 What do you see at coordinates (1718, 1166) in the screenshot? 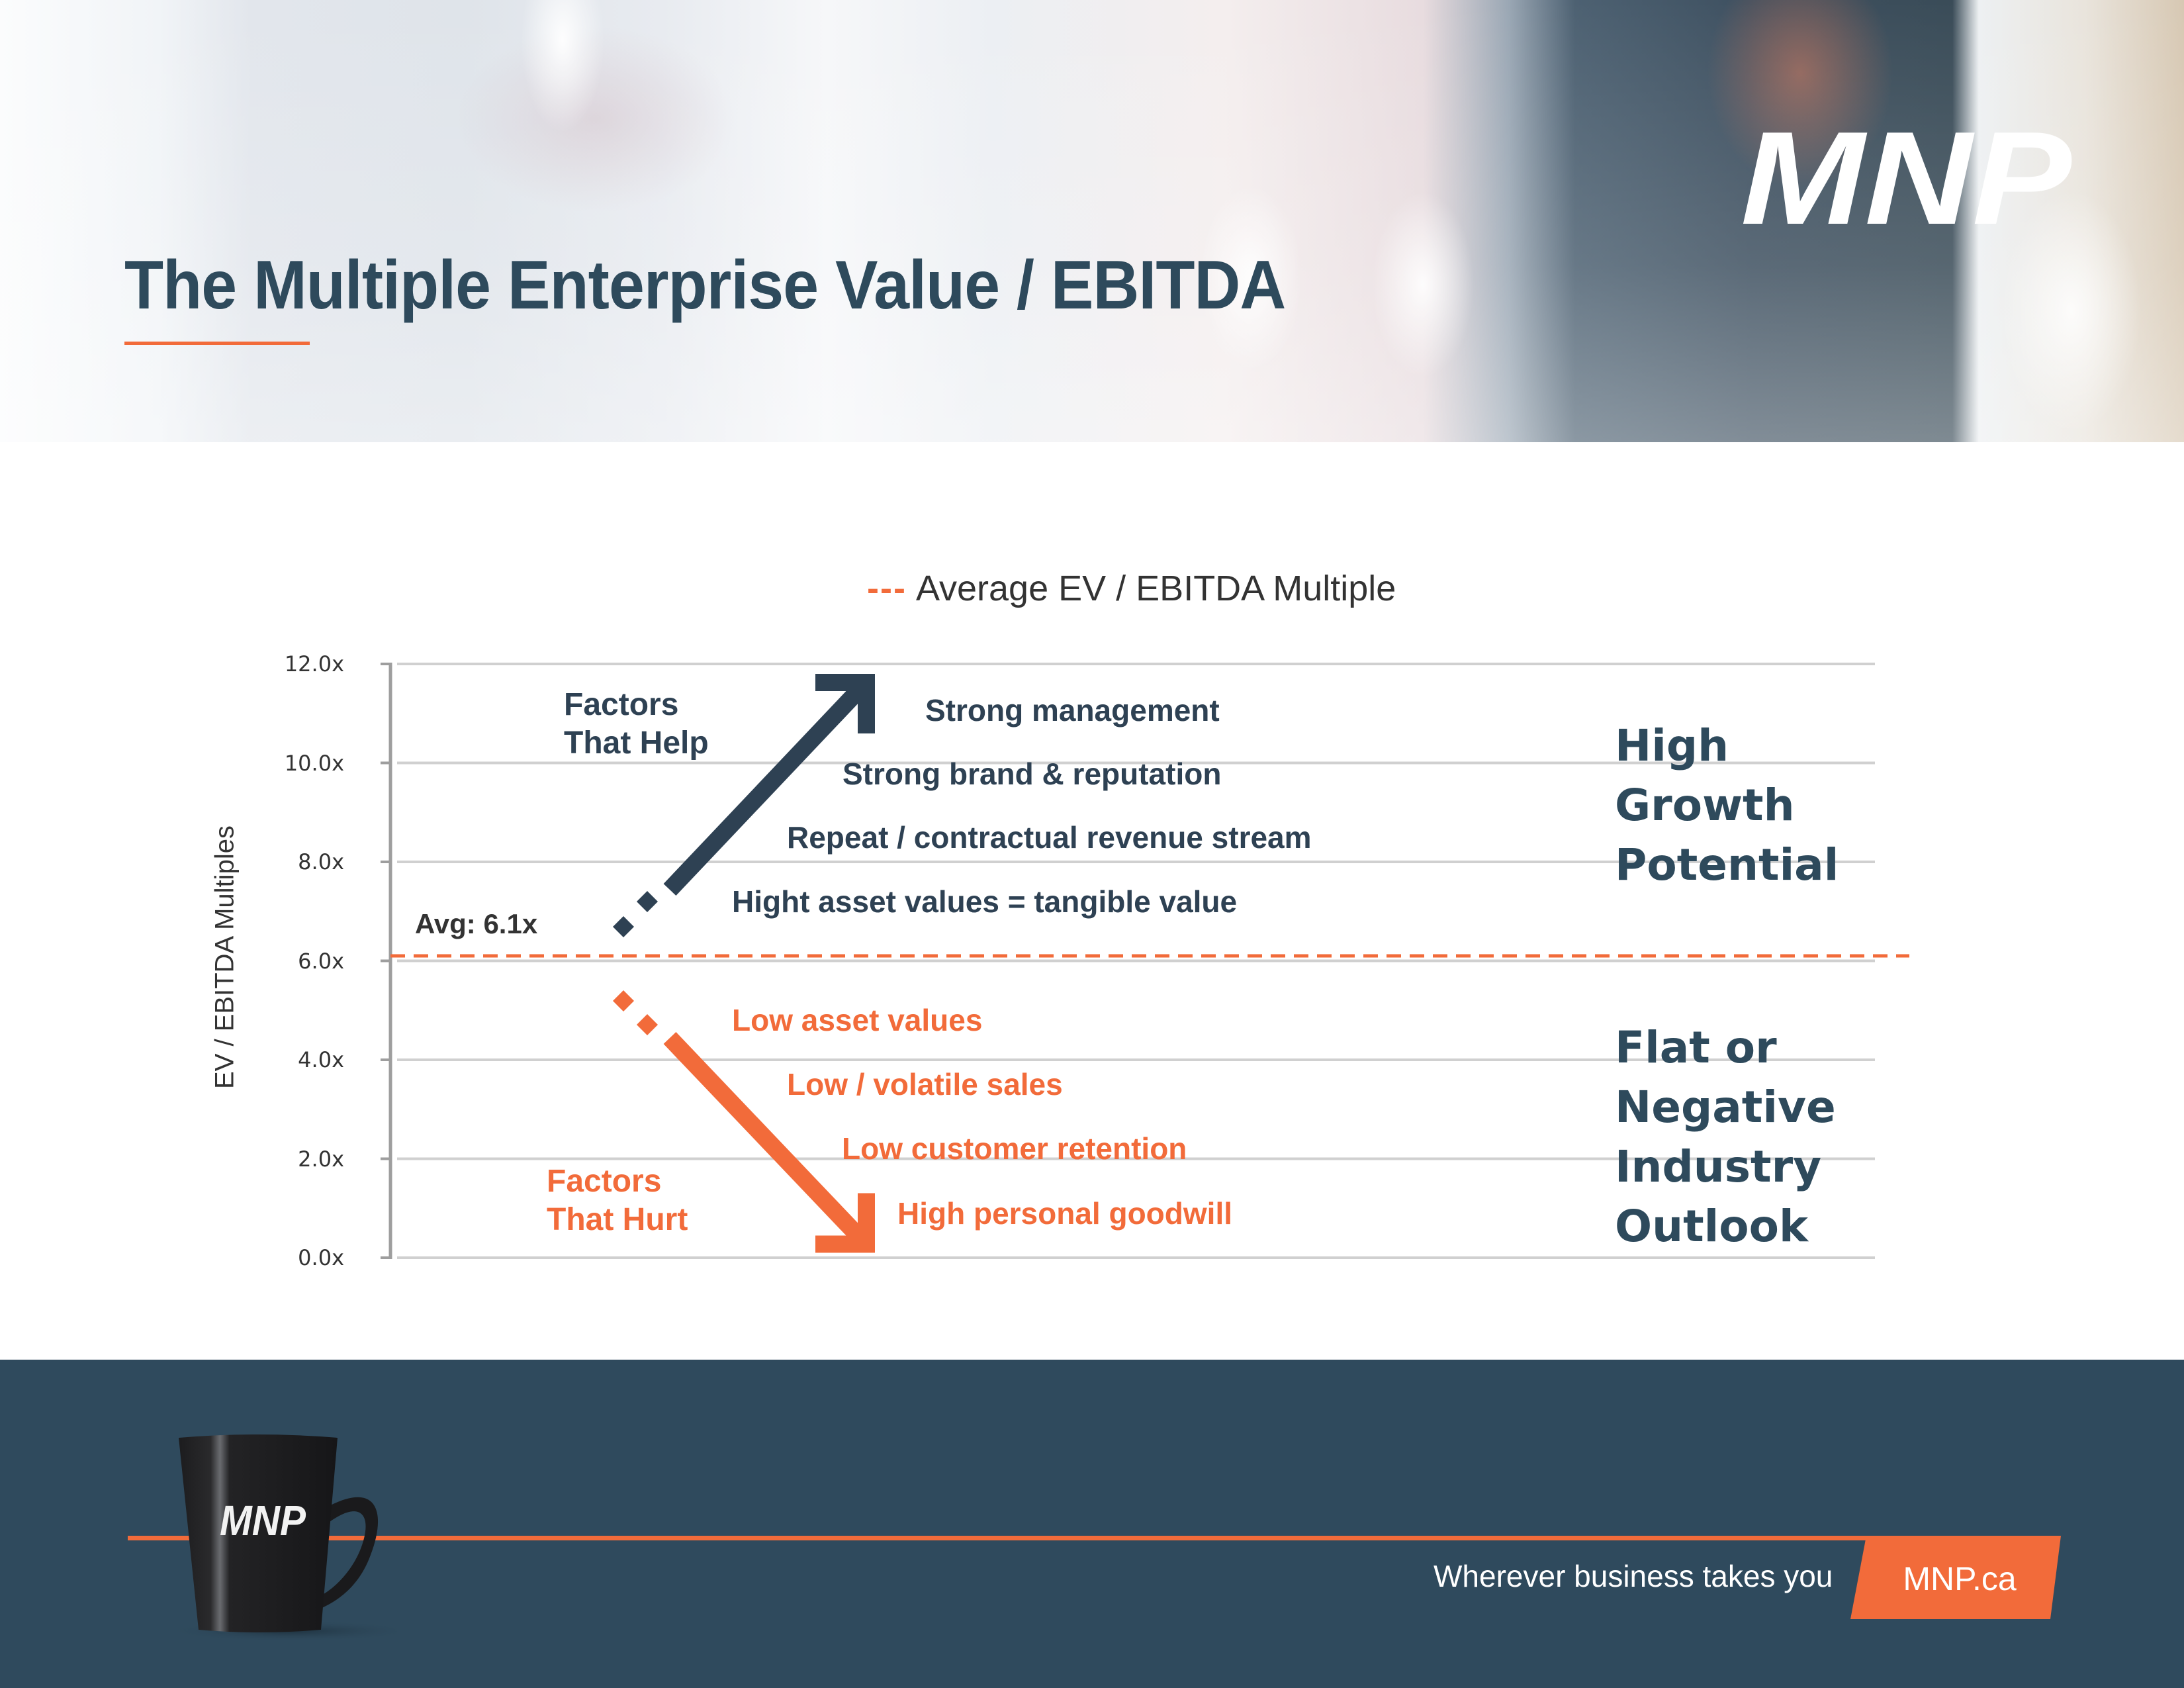
I see `negative-outlook-line-3: Industry` at bounding box center [1718, 1166].